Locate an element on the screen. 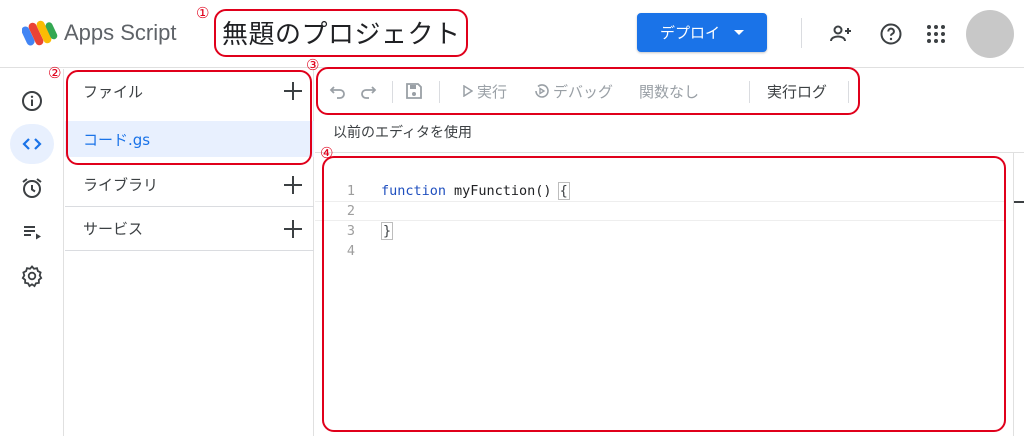 The image size is (1024, 436). undo-icon is located at coordinates (338, 91).